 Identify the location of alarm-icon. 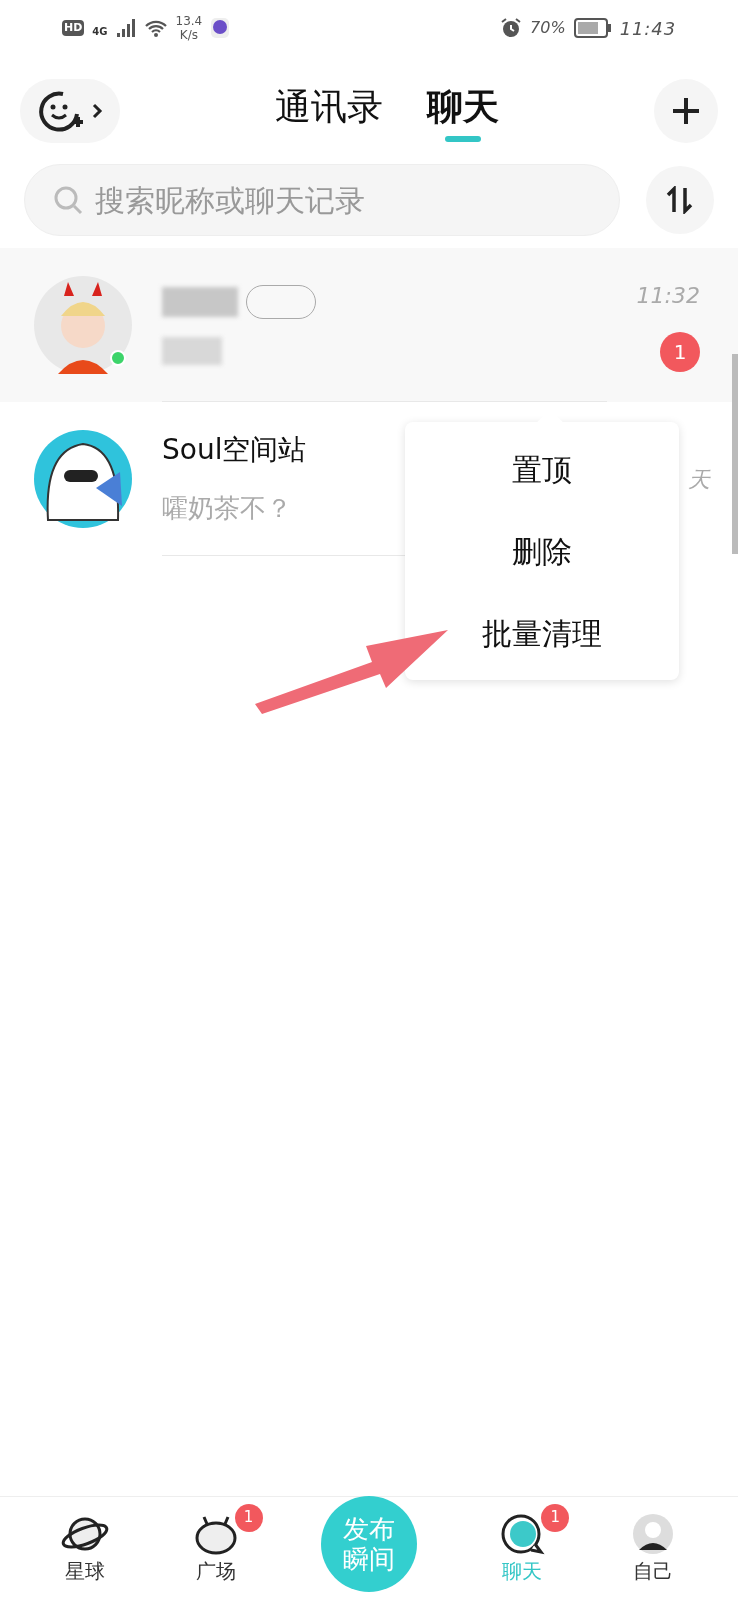
(511, 28).